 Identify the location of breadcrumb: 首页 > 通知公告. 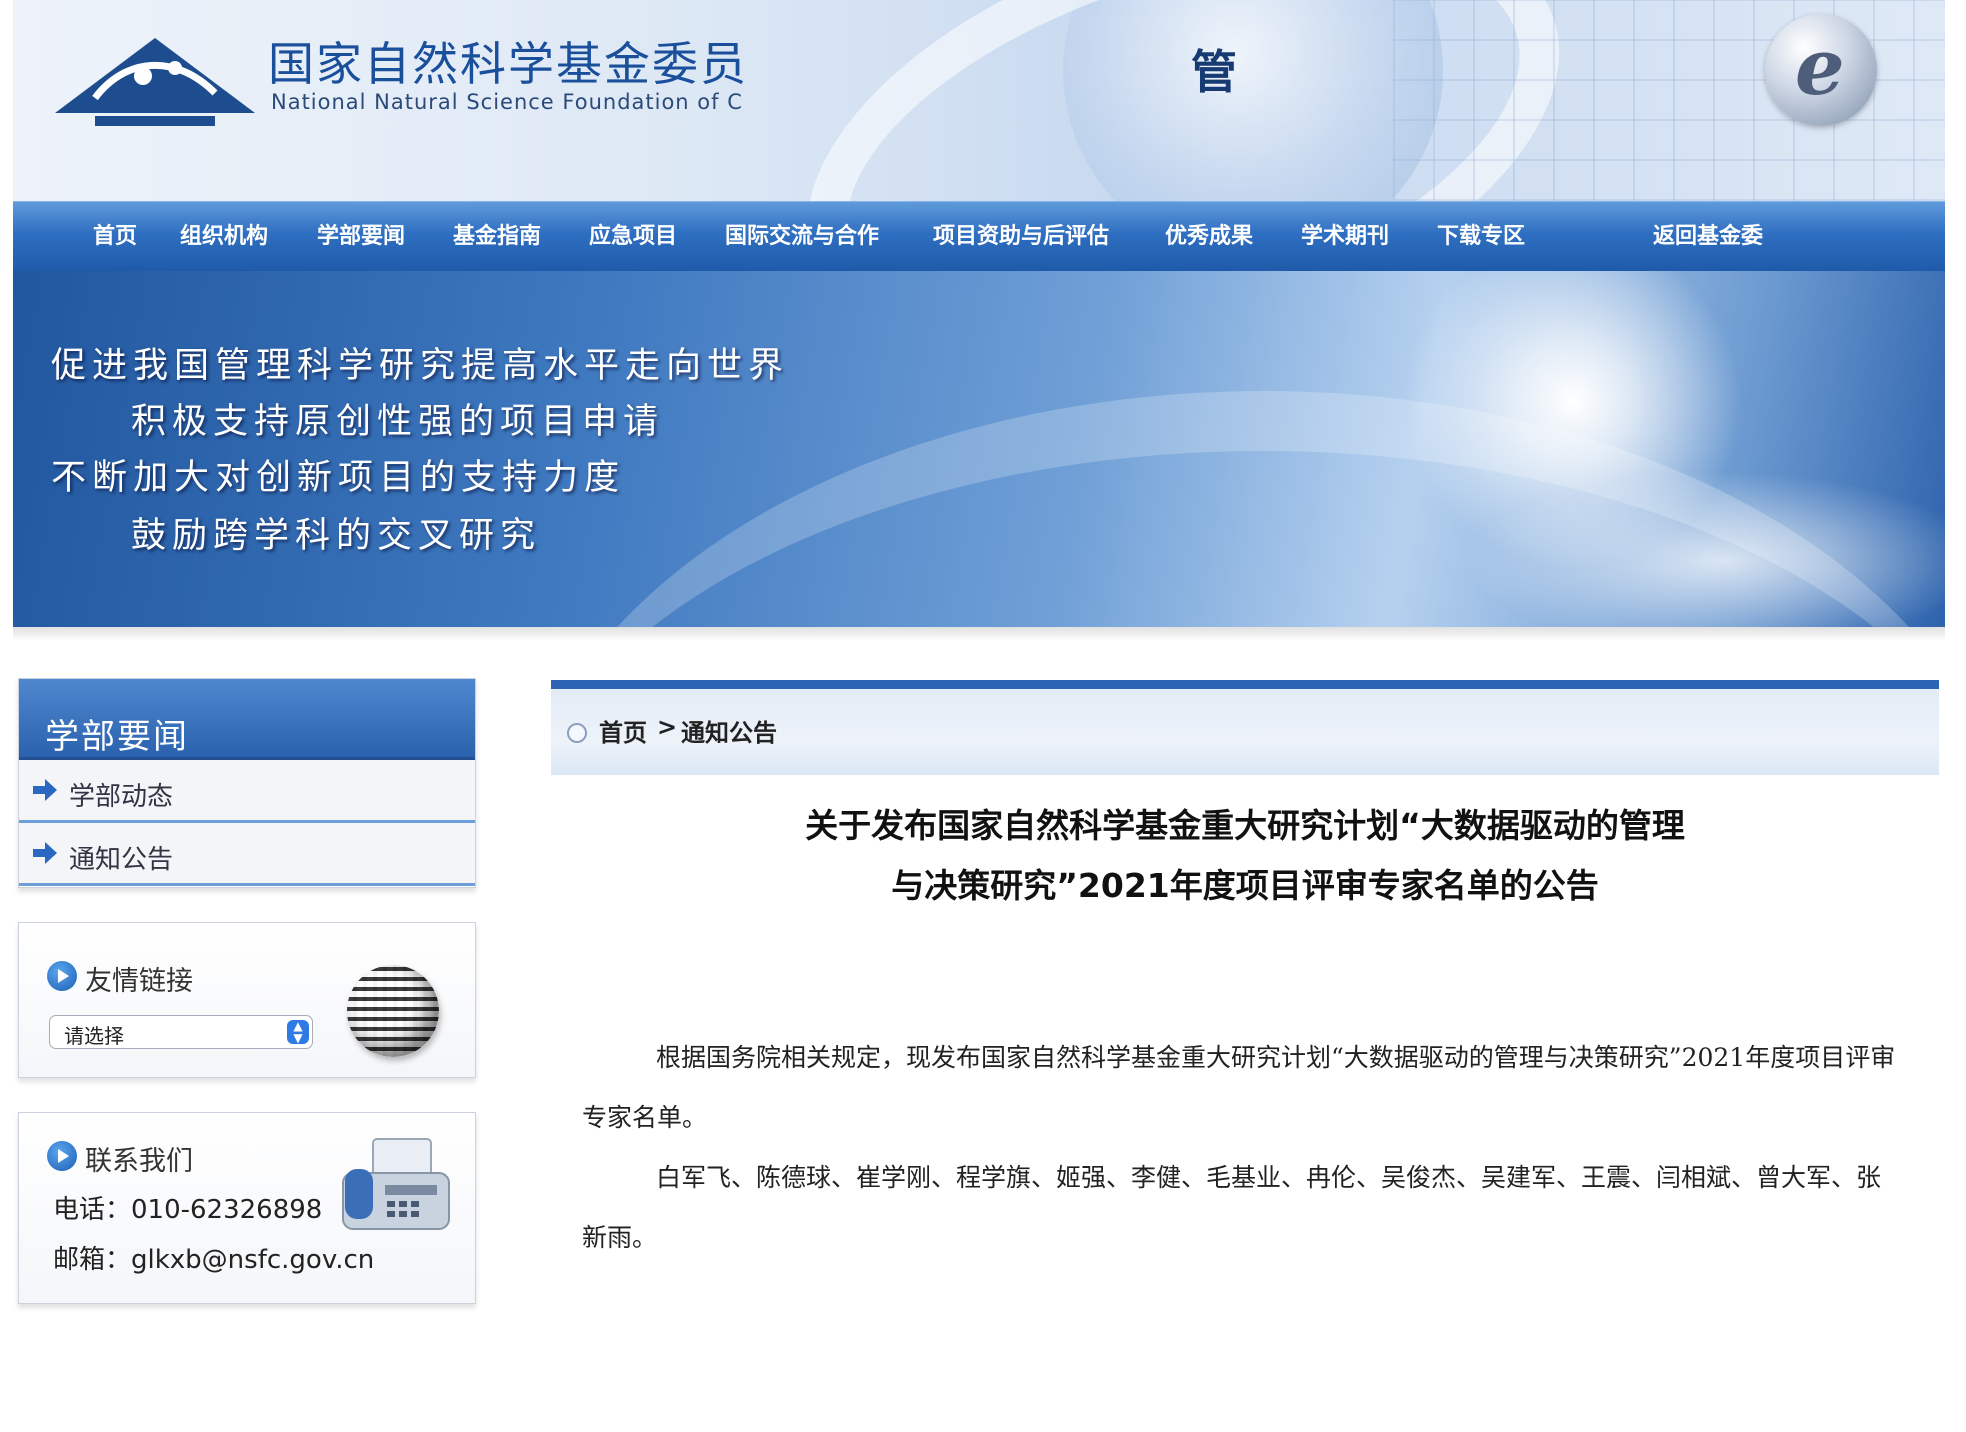
(1245, 727).